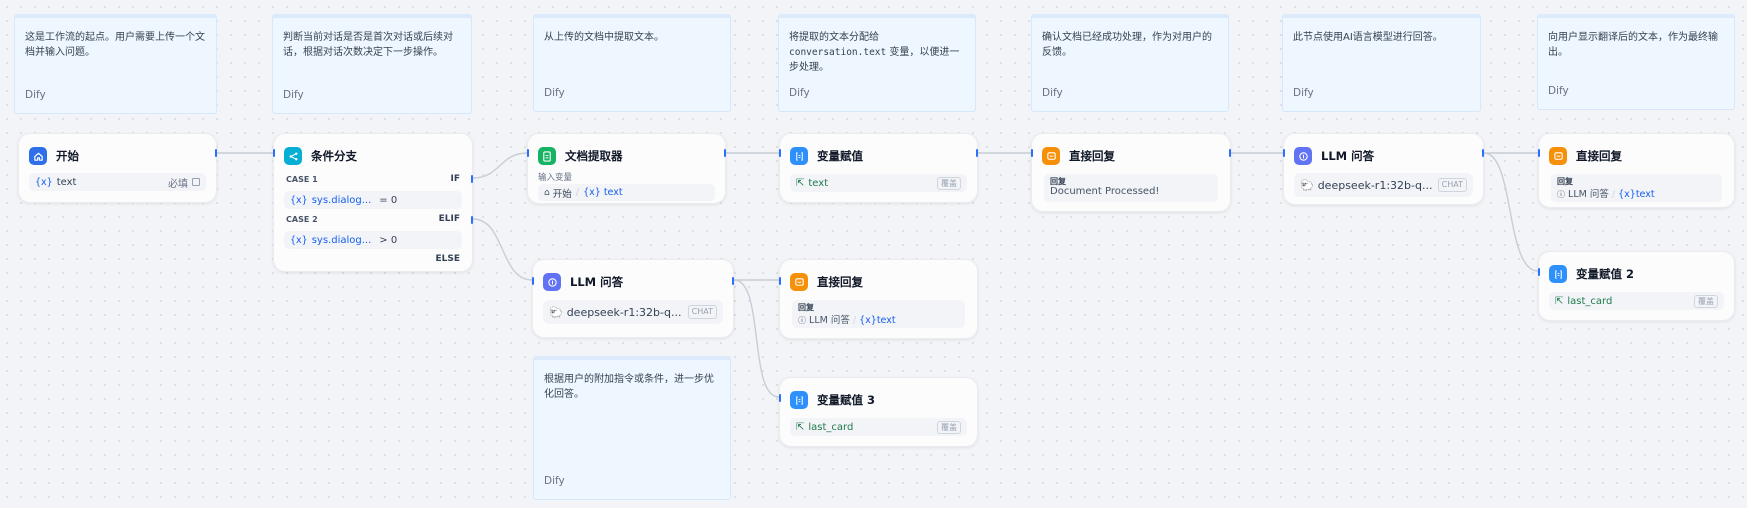 The width and height of the screenshot is (1747, 508). Describe the element at coordinates (626, 192) in the screenshot. I see `input-variable: ⌂ 开始 / {x} text` at that location.